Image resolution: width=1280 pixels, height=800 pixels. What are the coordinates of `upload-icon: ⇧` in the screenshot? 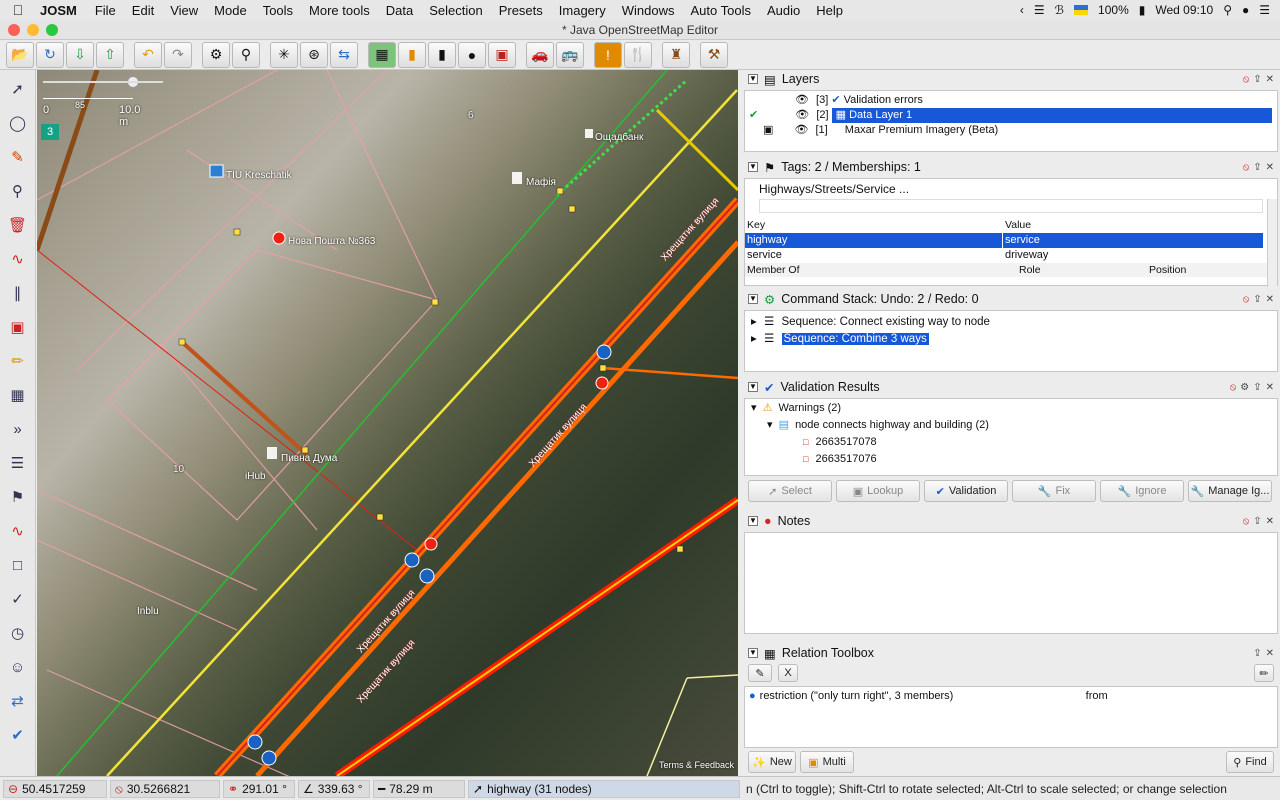 It's located at (110, 54).